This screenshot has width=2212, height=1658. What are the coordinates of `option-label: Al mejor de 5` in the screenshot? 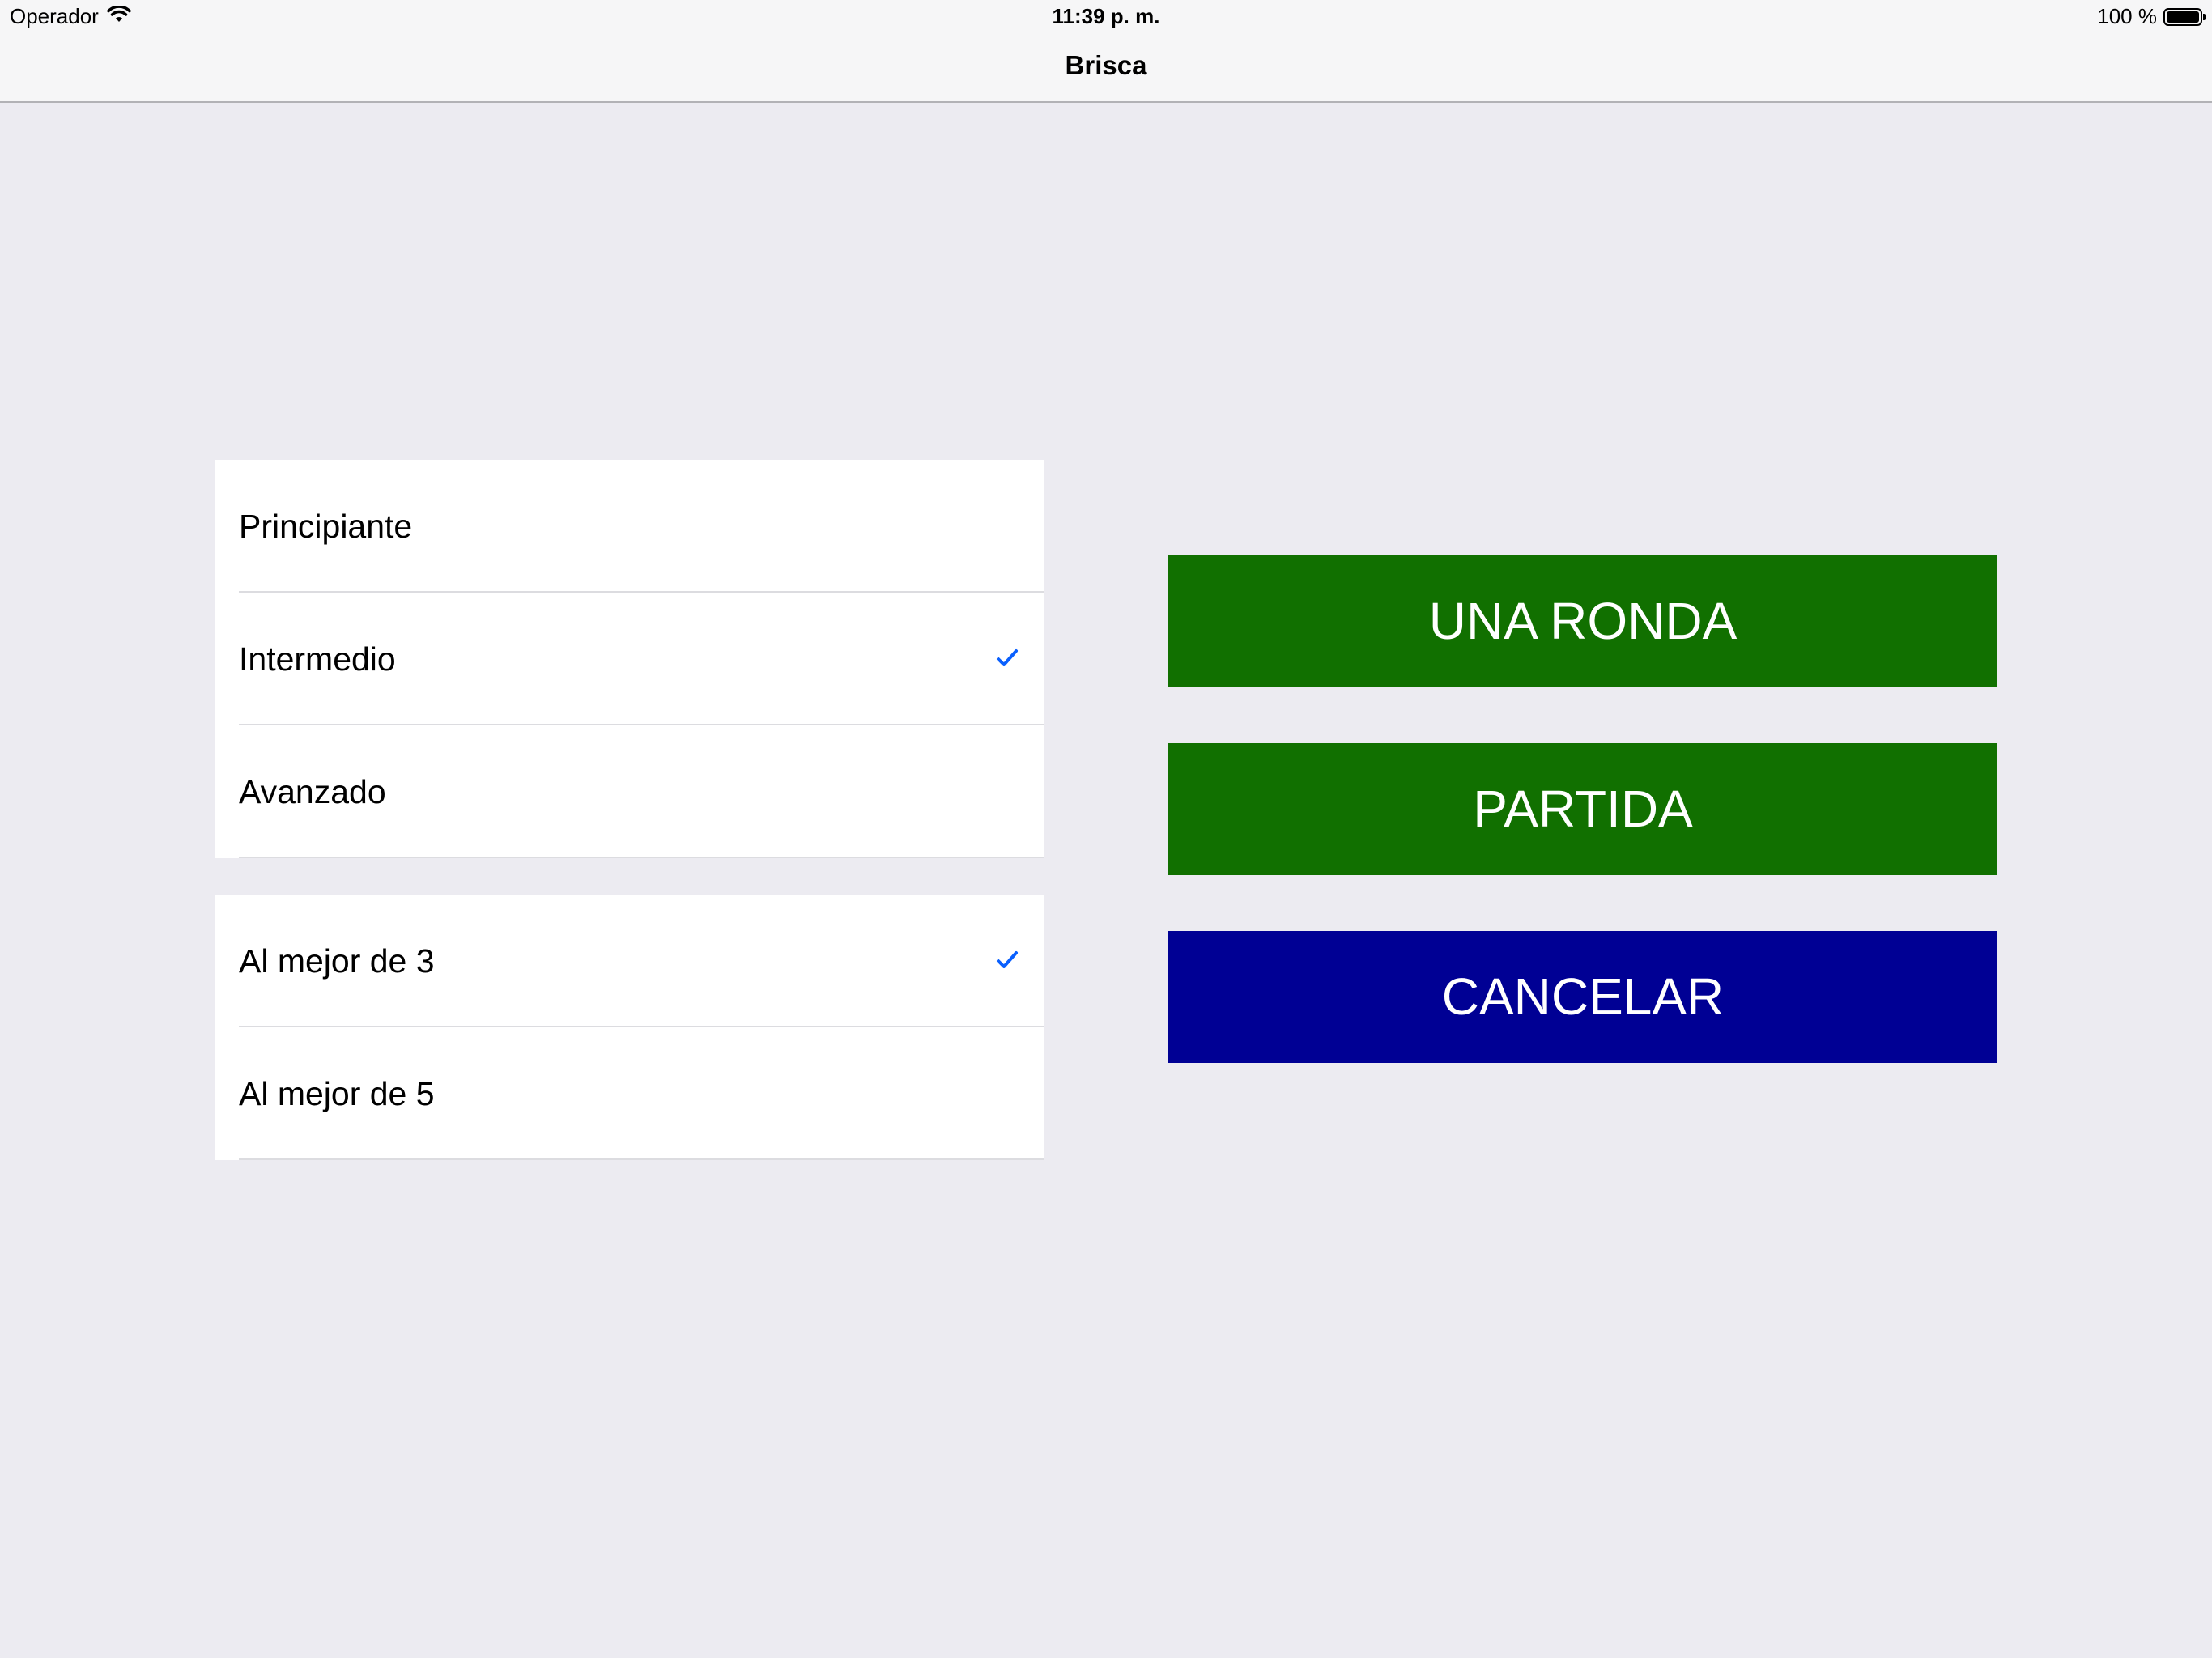 It's located at (337, 1093).